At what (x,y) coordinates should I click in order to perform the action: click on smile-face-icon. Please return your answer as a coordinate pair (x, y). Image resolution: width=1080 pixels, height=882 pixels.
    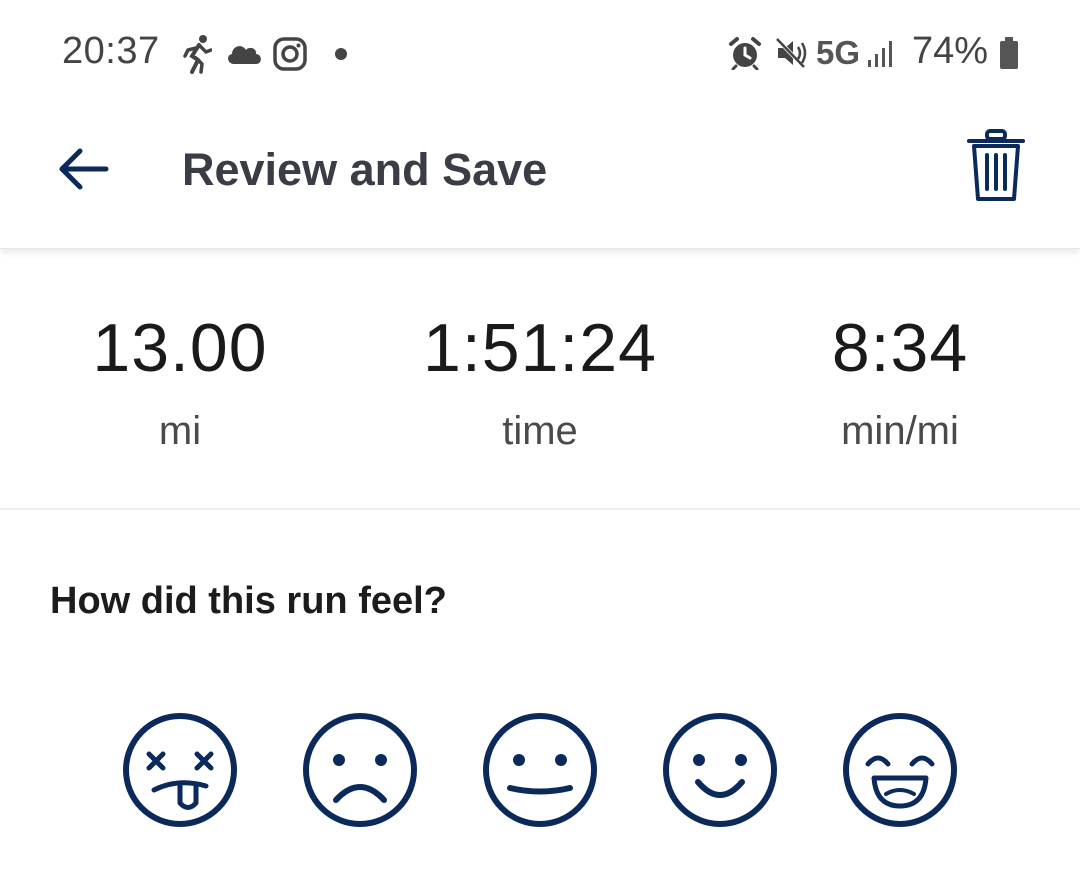
    Looking at the image, I should click on (720, 770).